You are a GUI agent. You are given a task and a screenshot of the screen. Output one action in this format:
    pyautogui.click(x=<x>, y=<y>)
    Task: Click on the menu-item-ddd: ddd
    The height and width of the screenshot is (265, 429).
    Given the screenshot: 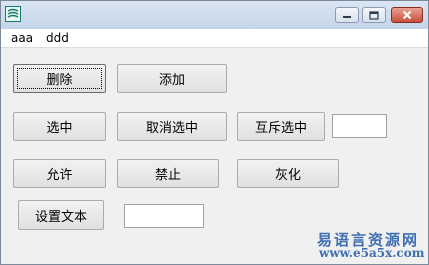 What is the action you would take?
    pyautogui.click(x=57, y=38)
    